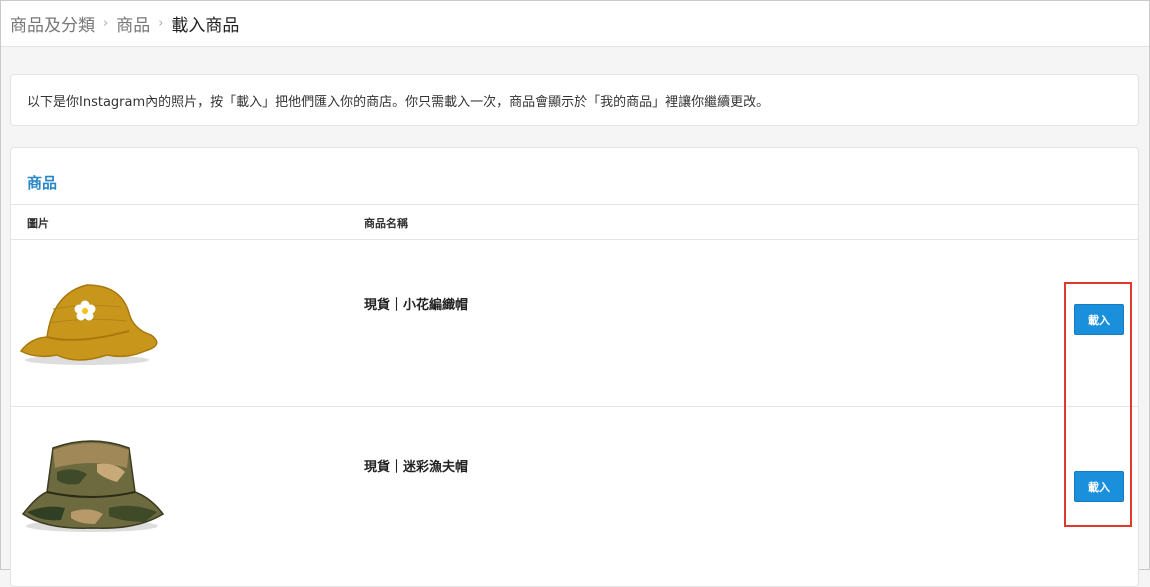 The image size is (1150, 587). I want to click on column-header-image: 圖片, so click(38, 223).